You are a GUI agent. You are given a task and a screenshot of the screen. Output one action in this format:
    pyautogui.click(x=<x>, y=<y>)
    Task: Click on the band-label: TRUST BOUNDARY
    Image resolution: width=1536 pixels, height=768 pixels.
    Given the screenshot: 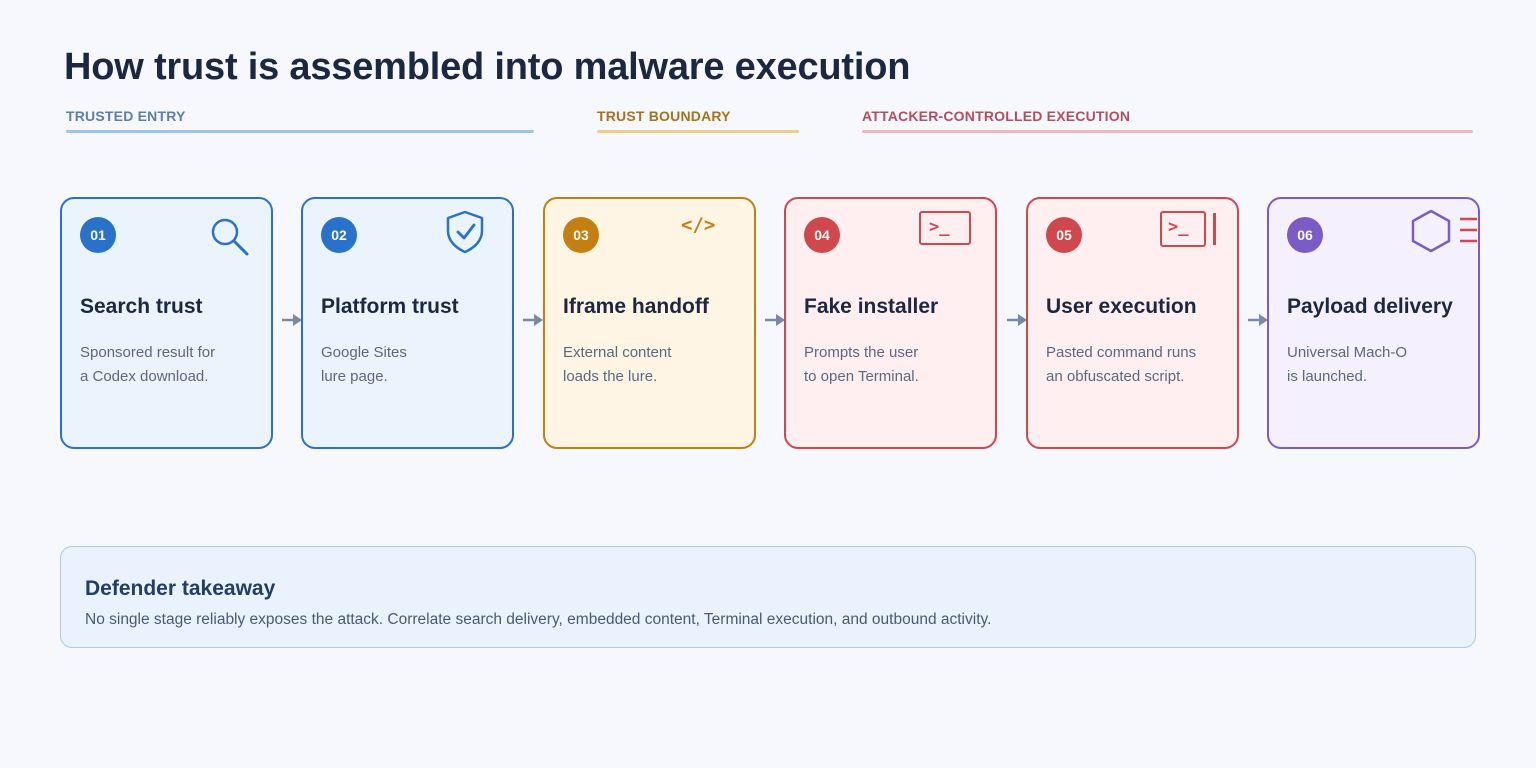 What is the action you would take?
    pyautogui.click(x=664, y=116)
    